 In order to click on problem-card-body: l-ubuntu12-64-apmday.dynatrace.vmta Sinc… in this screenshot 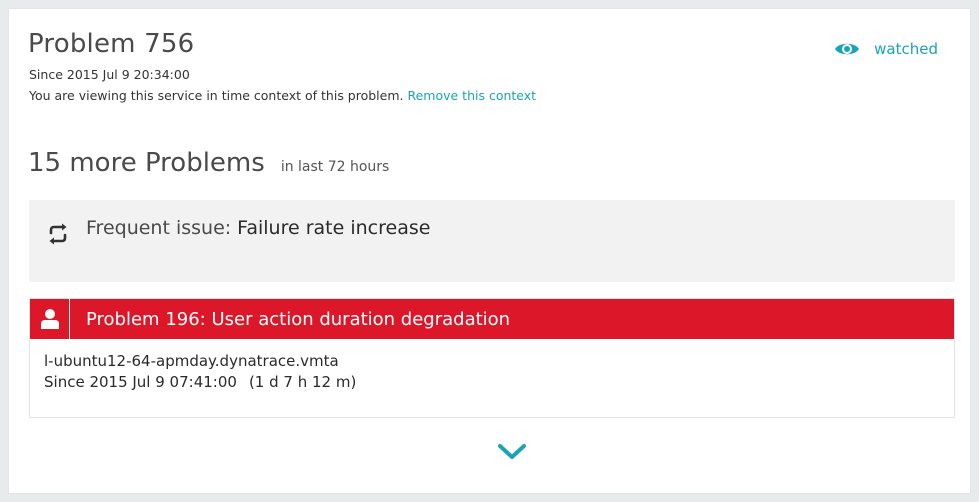, I will do `click(492, 372)`.